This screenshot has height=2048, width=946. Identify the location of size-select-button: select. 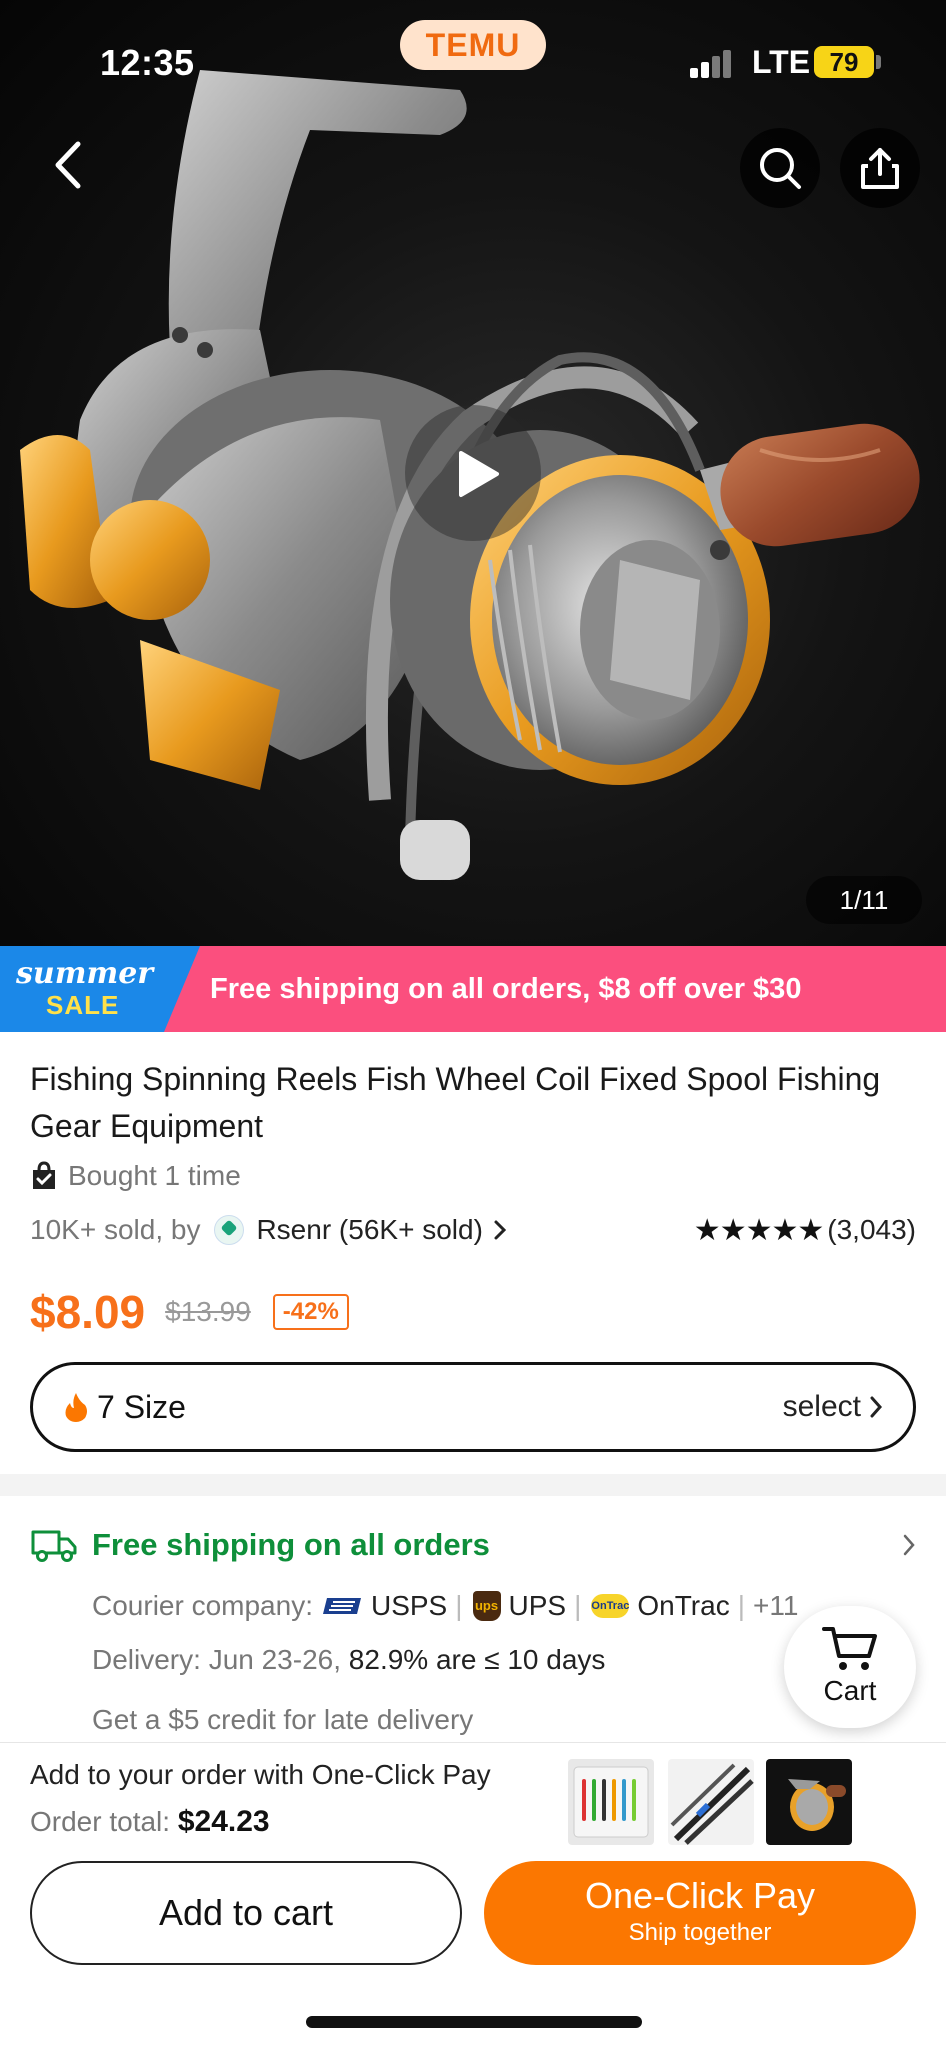
(833, 1407).